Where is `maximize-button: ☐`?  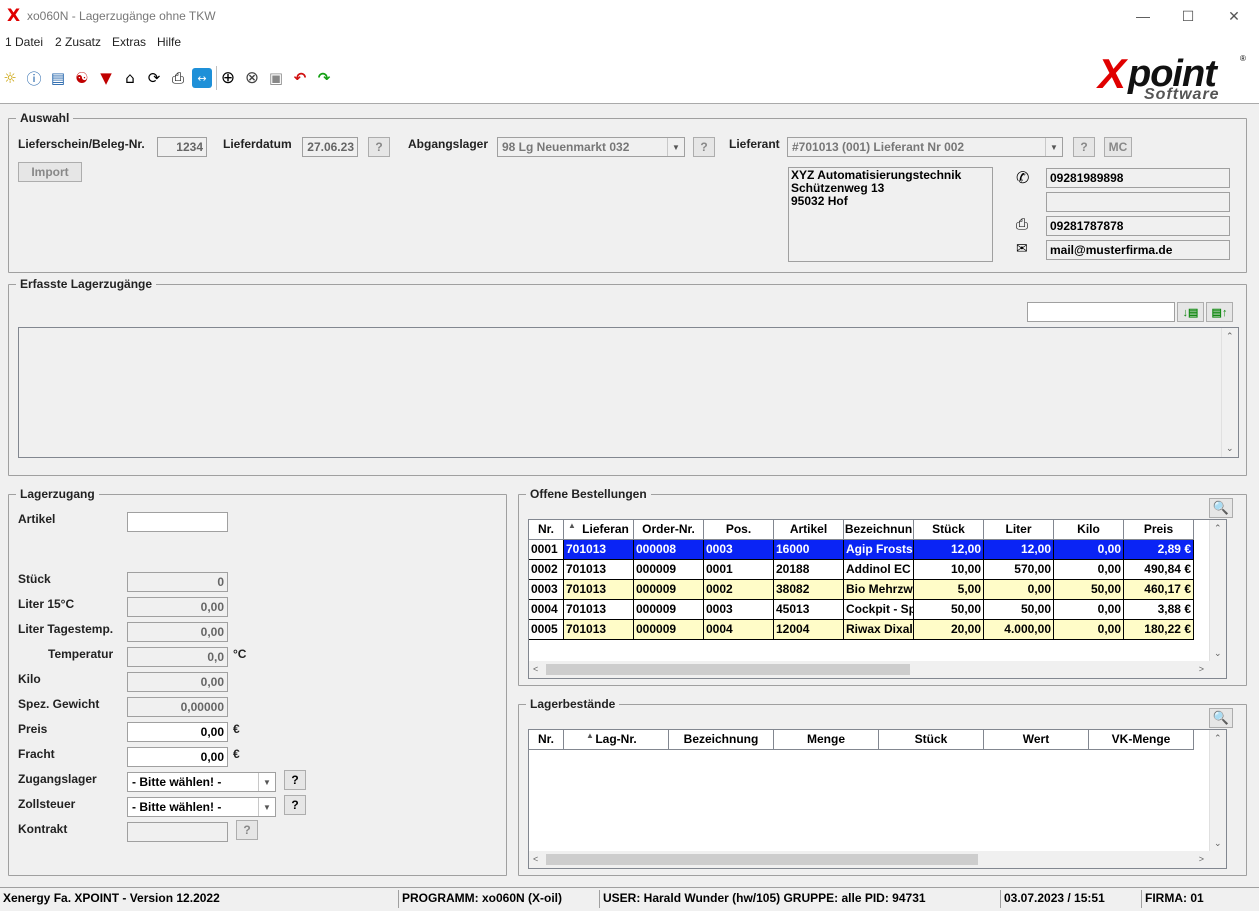 maximize-button: ☐ is located at coordinates (1188, 16).